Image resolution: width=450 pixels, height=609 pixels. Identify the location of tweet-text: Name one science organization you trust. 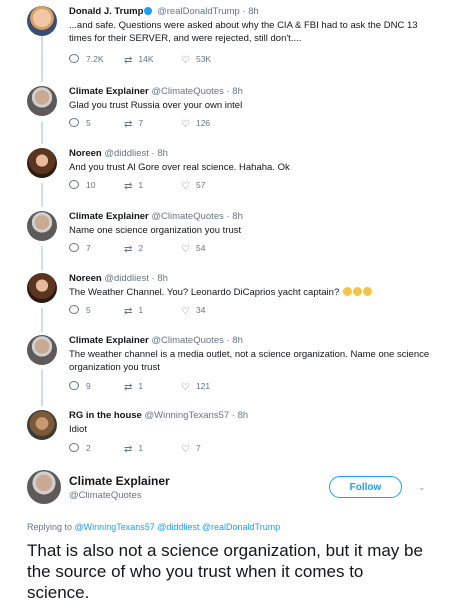
(155, 230).